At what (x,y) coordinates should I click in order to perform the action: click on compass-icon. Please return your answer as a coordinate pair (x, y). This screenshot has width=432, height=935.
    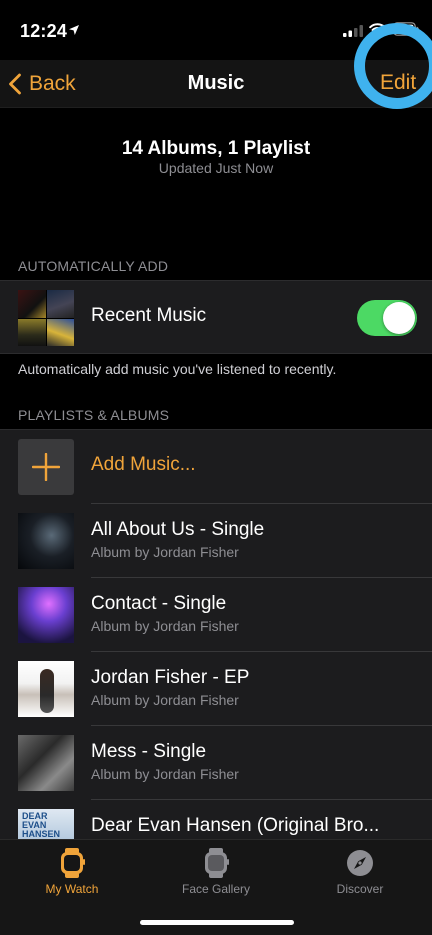
    Looking at the image, I should click on (360, 863).